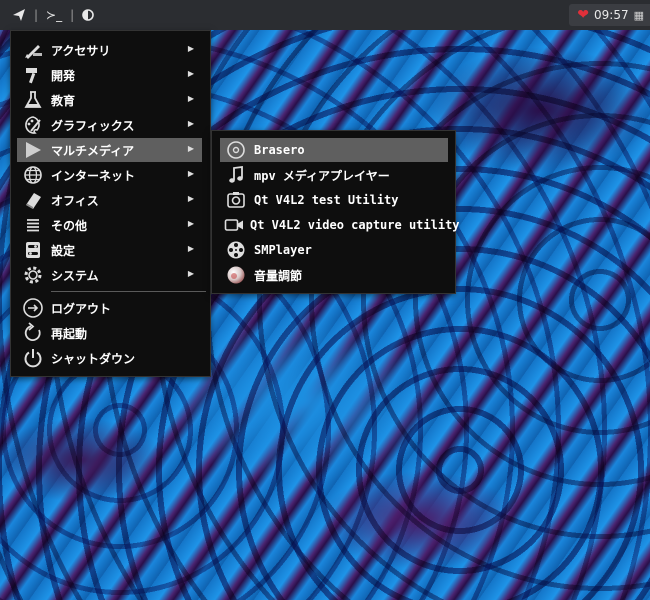  What do you see at coordinates (19, 15) in the screenshot?
I see `send-icon` at bounding box center [19, 15].